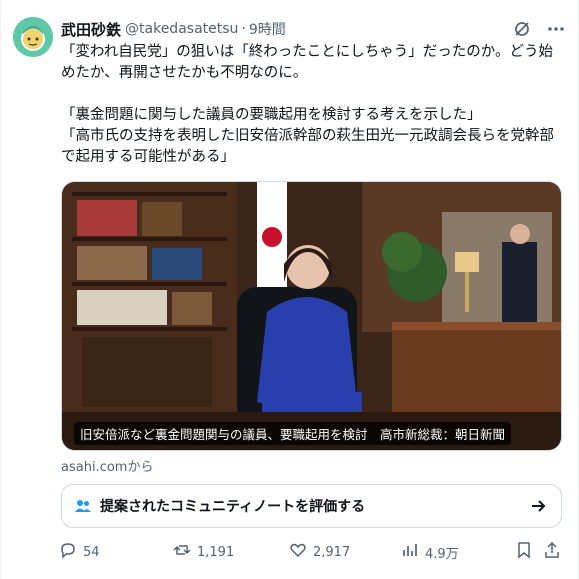 The image size is (579, 579). I want to click on repost-icon, so click(182, 552).